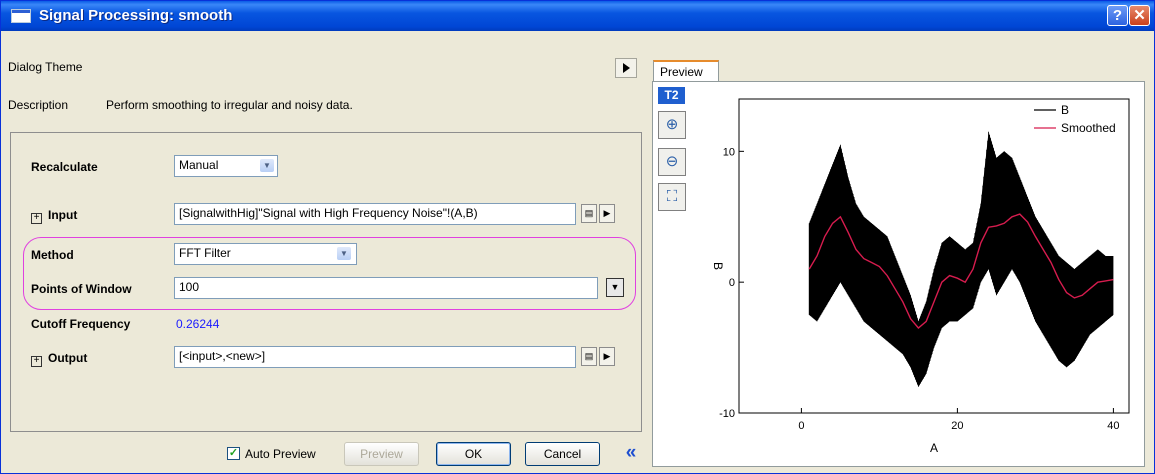 Image resolution: width=1155 pixels, height=474 pixels. What do you see at coordinates (671, 95) in the screenshot?
I see `graph-badge: T2` at bounding box center [671, 95].